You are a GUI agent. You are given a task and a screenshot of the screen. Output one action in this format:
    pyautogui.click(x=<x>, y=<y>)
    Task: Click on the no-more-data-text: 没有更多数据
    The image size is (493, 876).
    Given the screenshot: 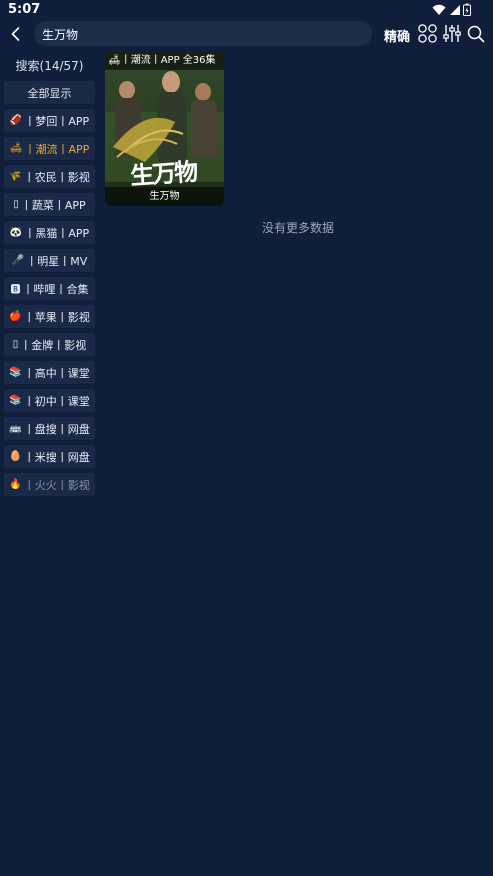 What is the action you would take?
    pyautogui.click(x=298, y=228)
    